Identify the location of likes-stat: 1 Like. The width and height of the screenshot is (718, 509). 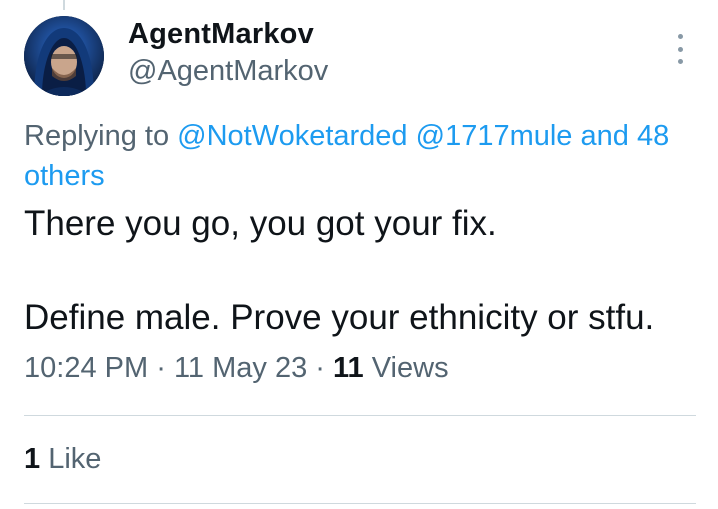
(62, 459).